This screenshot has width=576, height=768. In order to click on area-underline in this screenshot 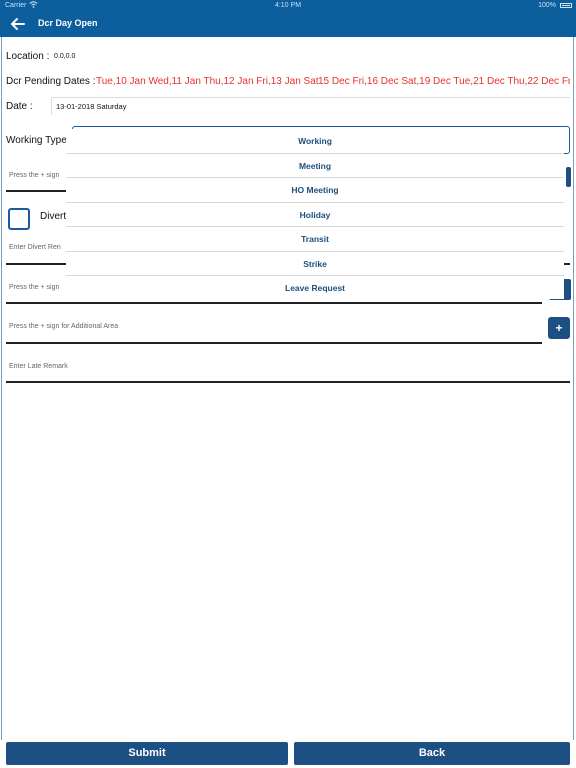, I will do `click(37, 191)`.